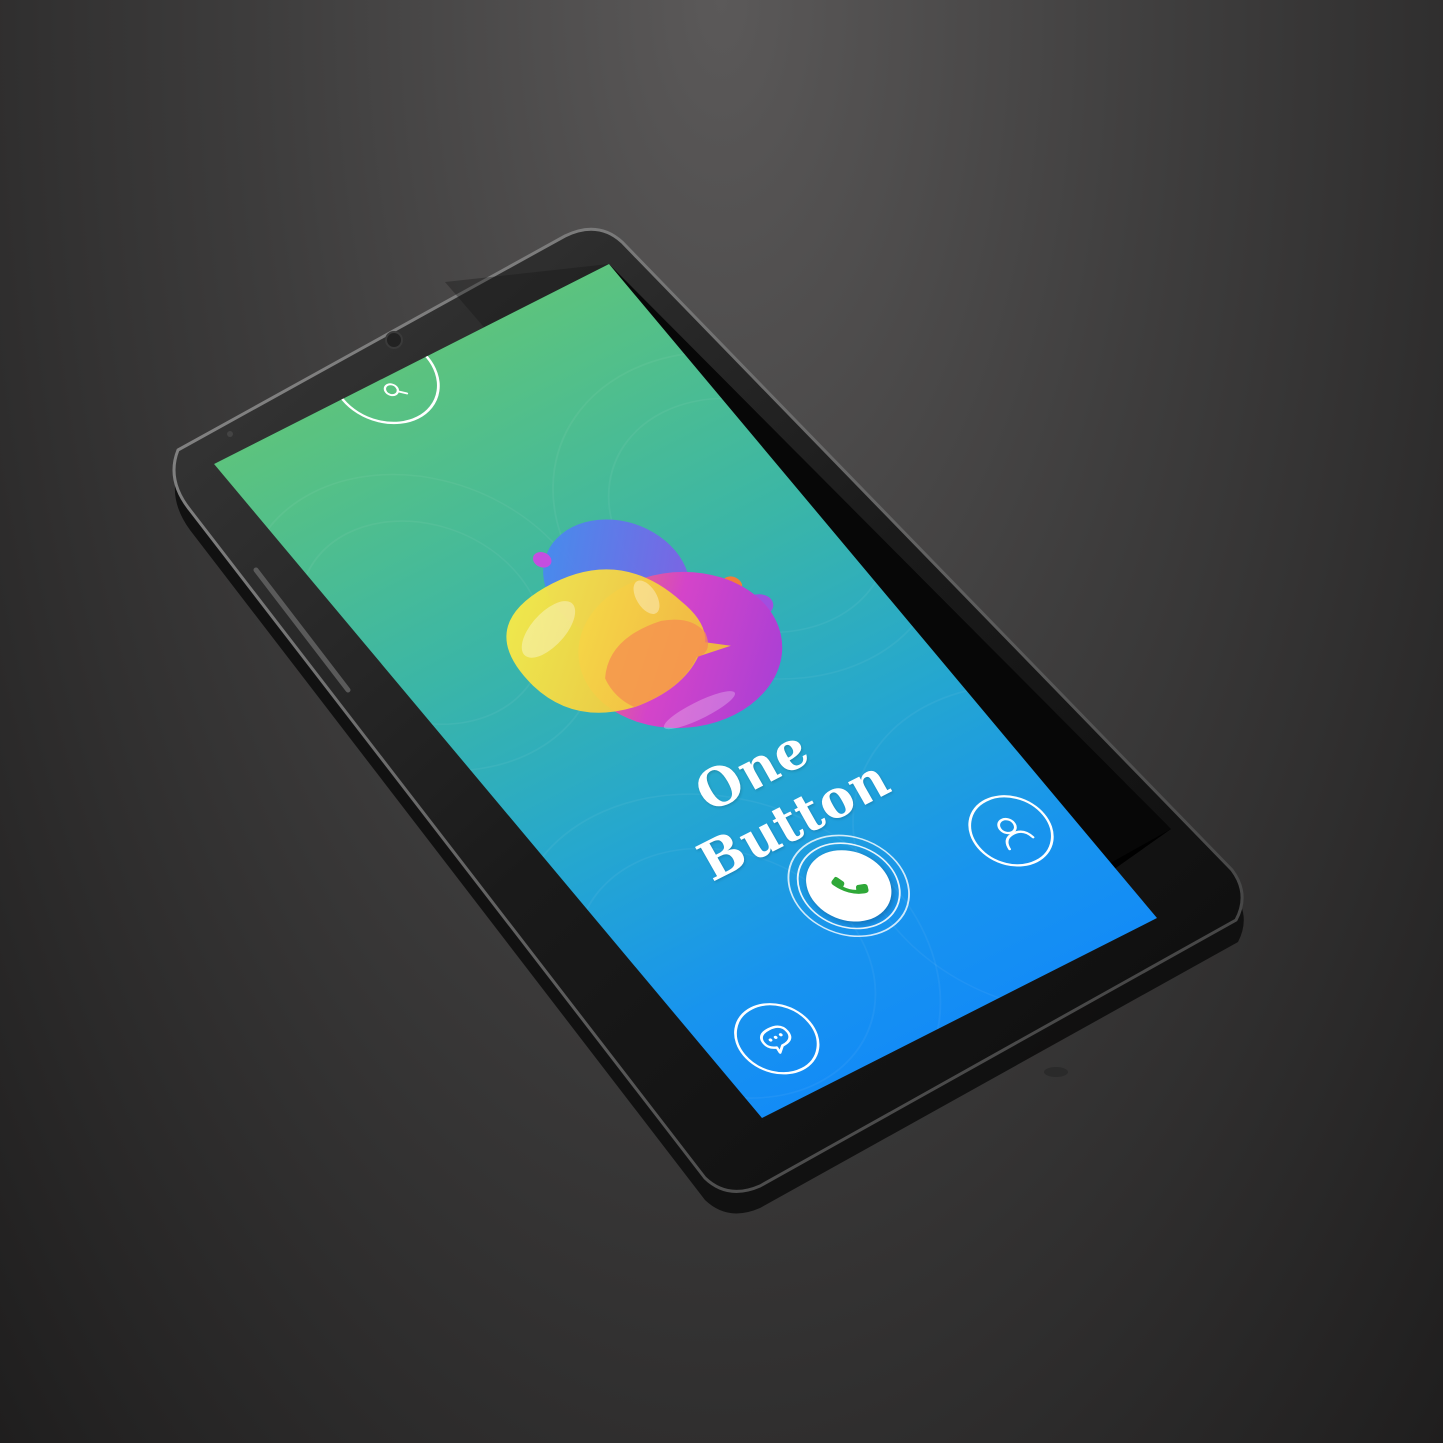 The width and height of the screenshot is (1443, 1443). I want to click on chat-bubble-icon, so click(776, 1039).